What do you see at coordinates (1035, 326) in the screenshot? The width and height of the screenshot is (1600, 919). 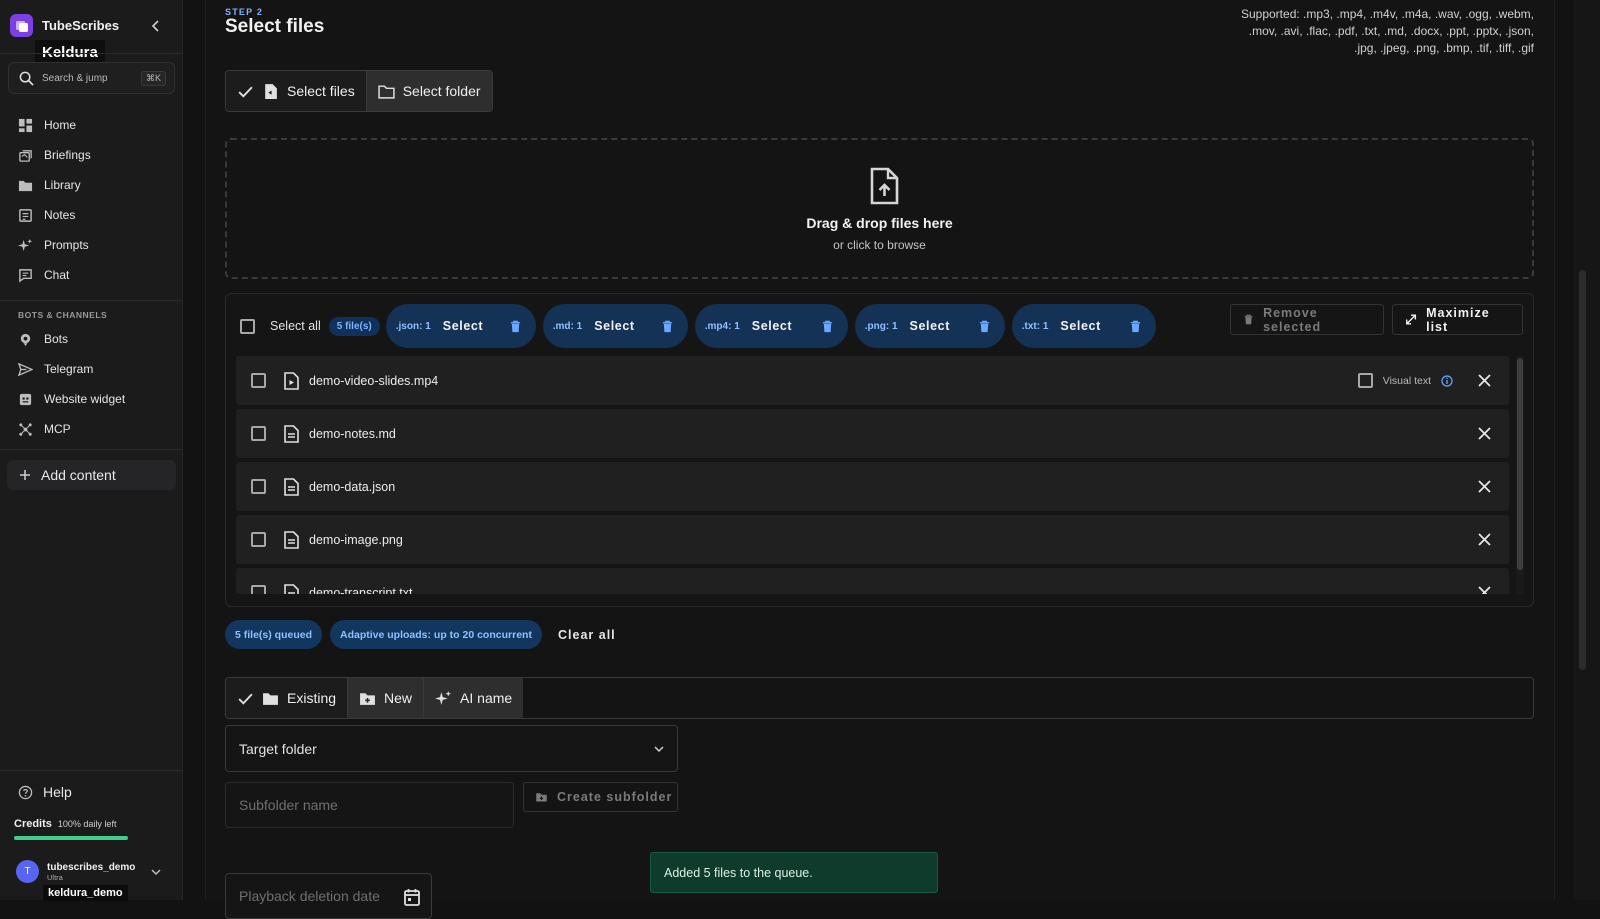 I see `ext-chip-label: .txt: 1` at bounding box center [1035, 326].